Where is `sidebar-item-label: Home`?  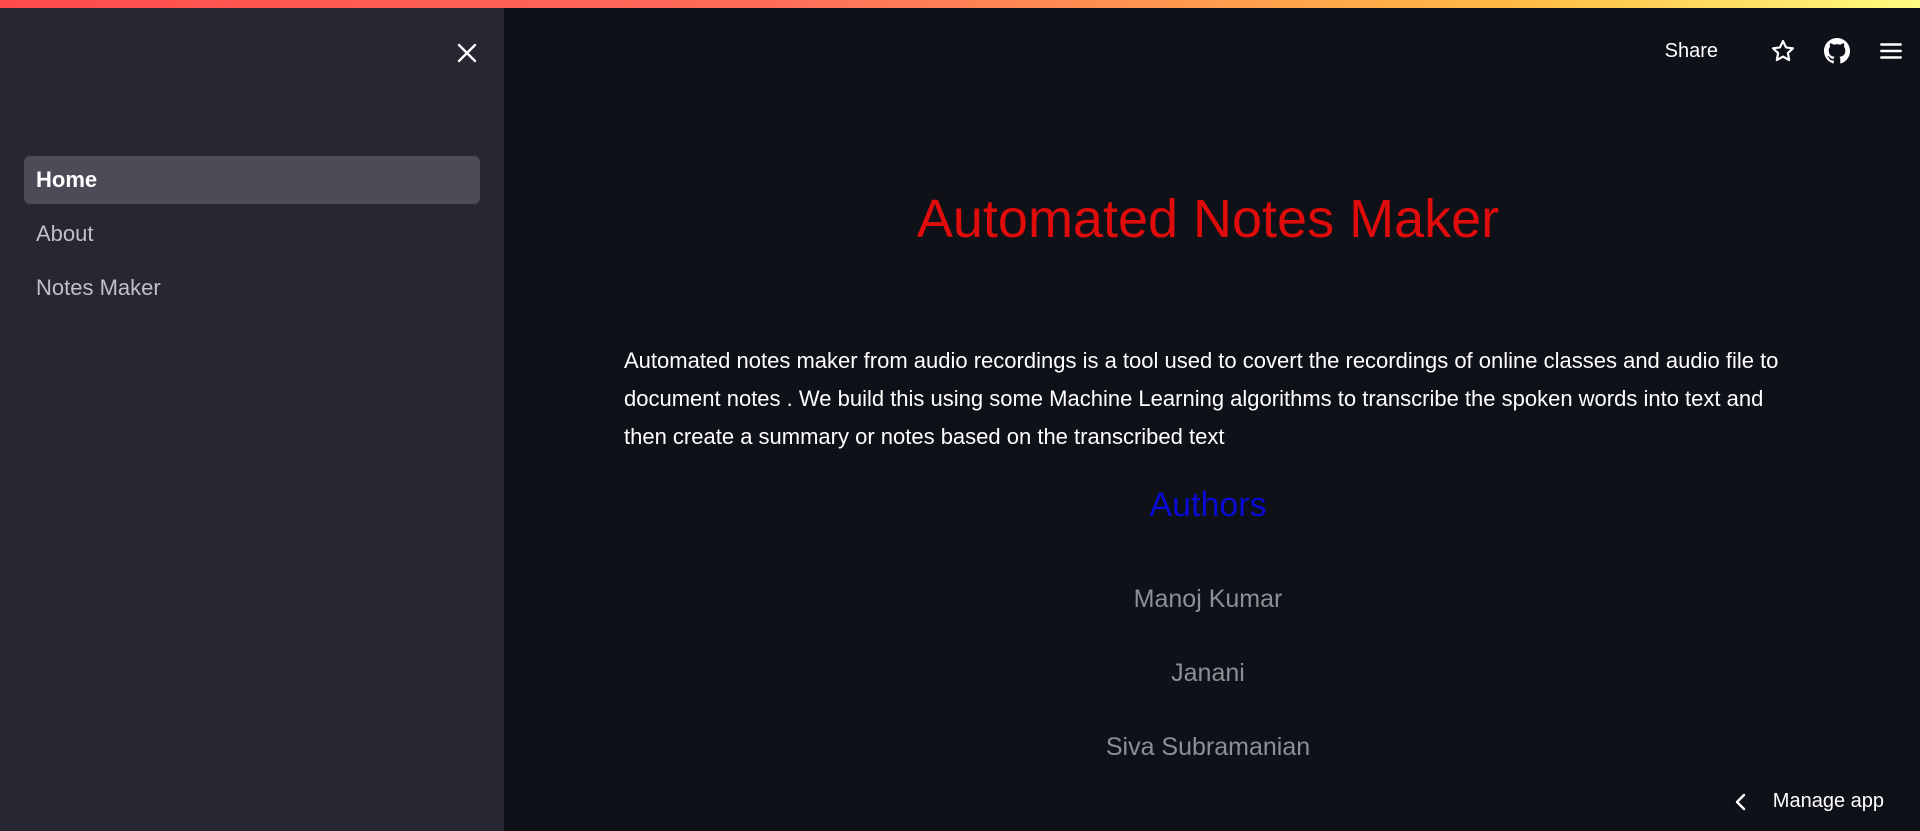 sidebar-item-label: Home is located at coordinates (67, 179).